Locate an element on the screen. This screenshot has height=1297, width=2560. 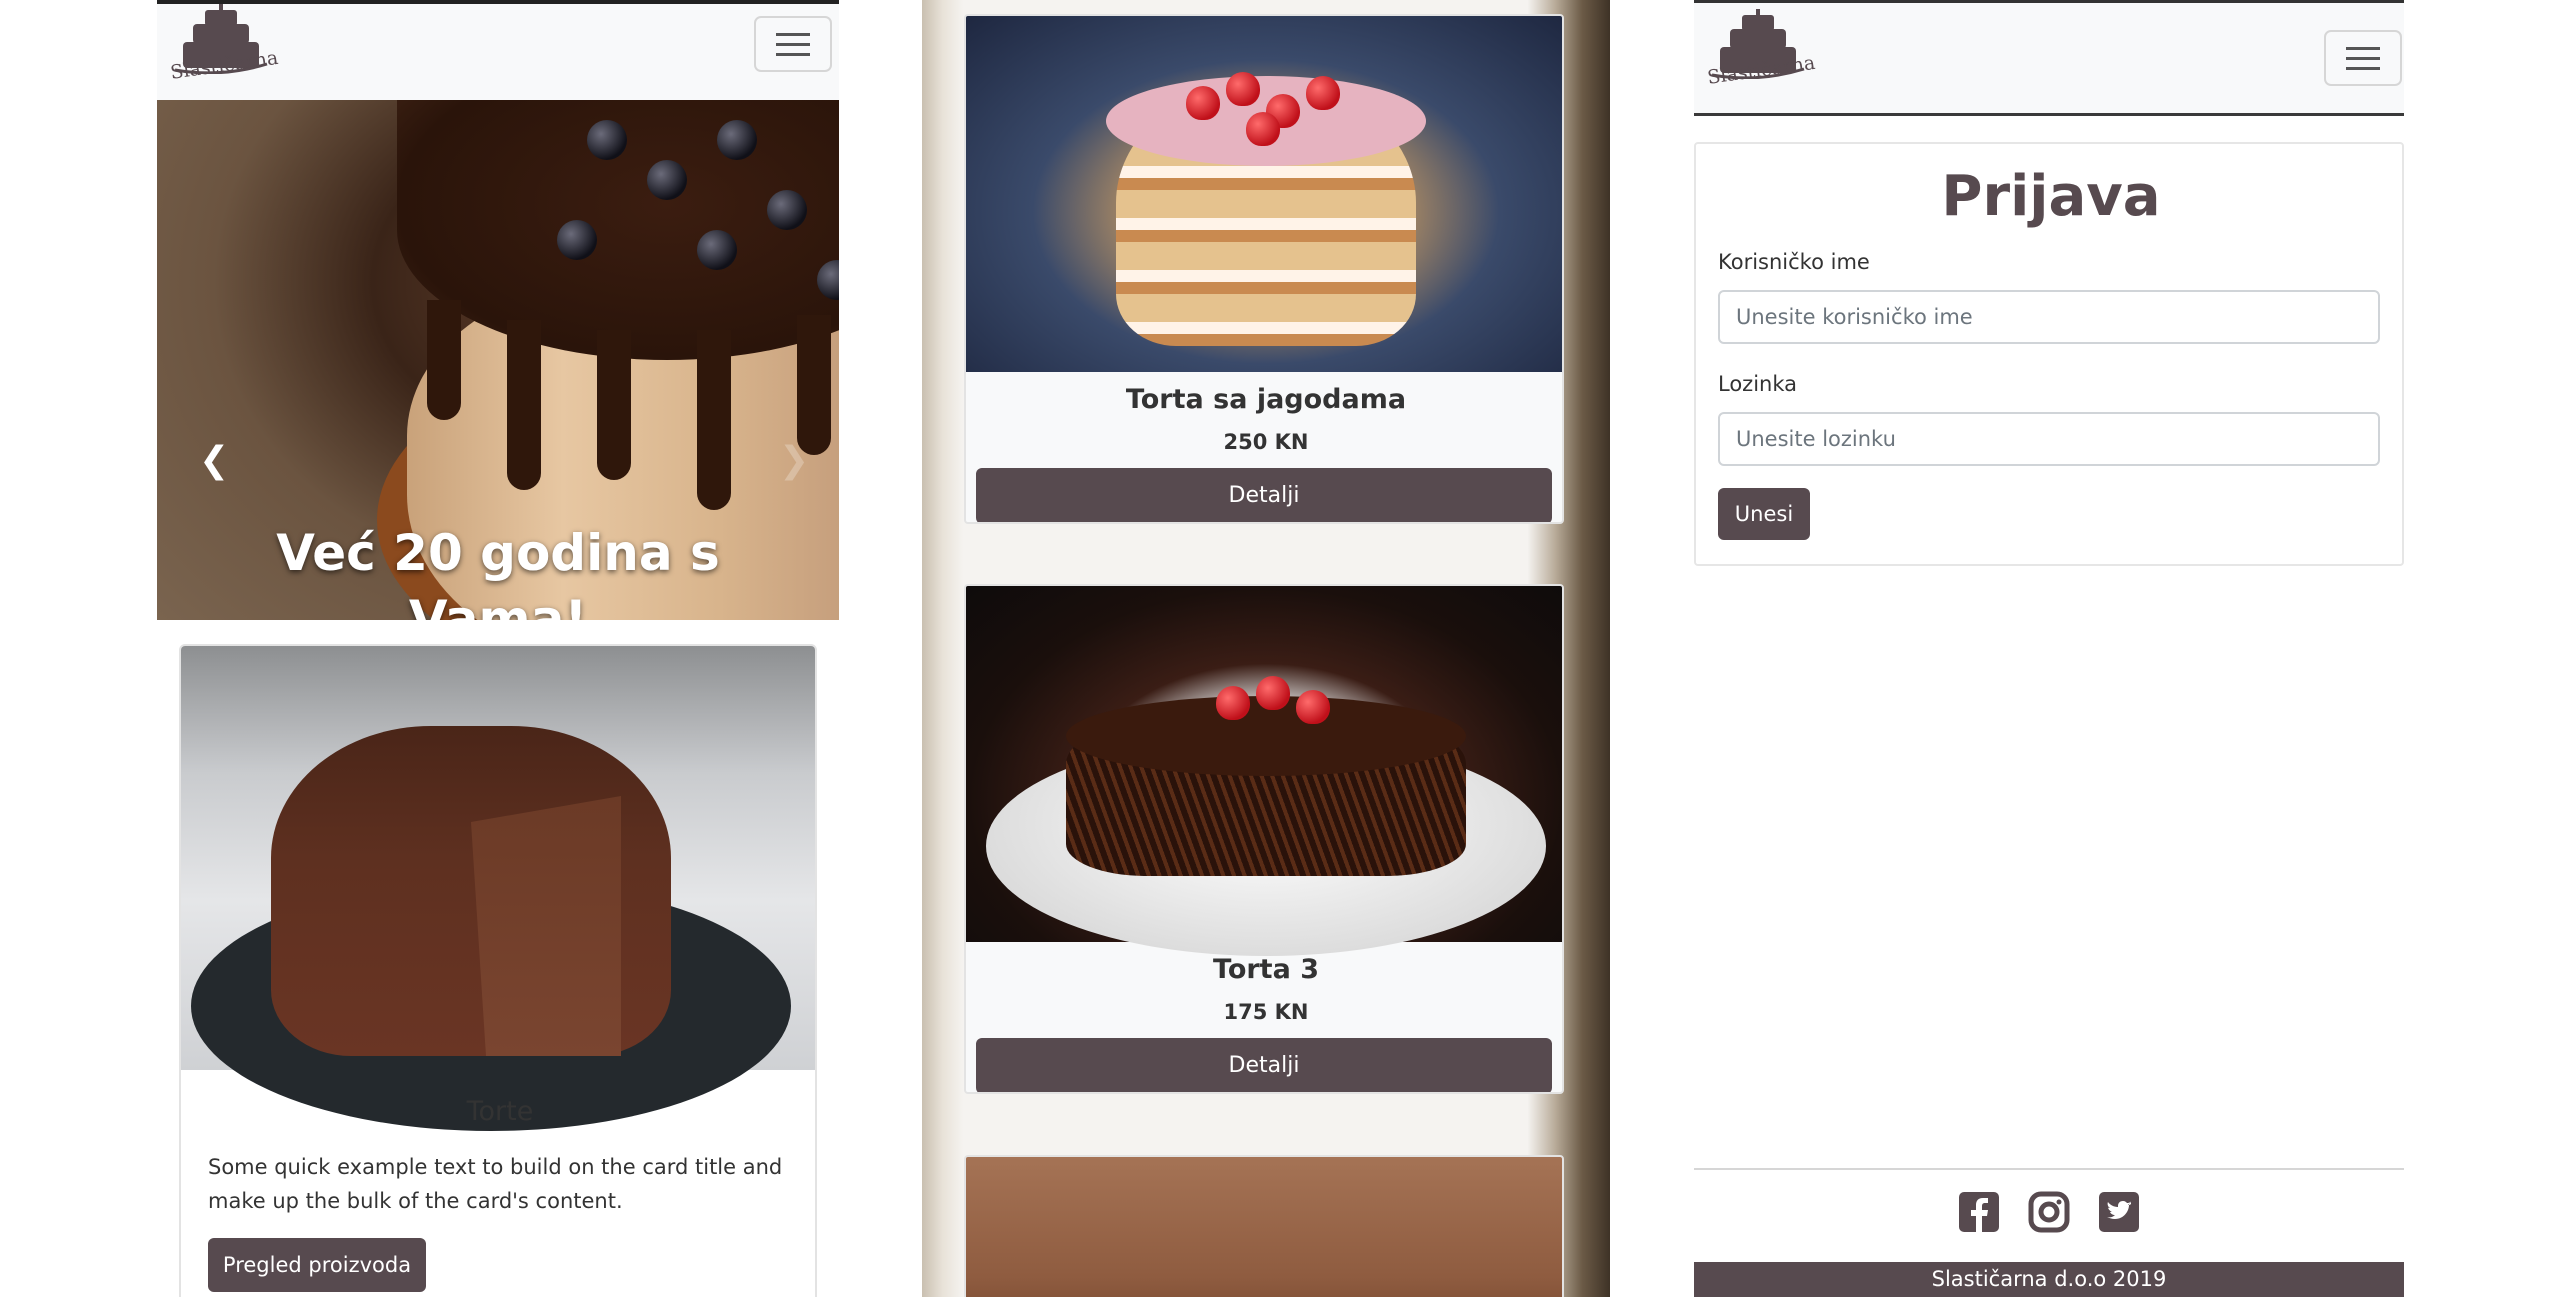
product-card: Torta sa jagodama 250 KN Detalji is located at coordinates (1264, 269).